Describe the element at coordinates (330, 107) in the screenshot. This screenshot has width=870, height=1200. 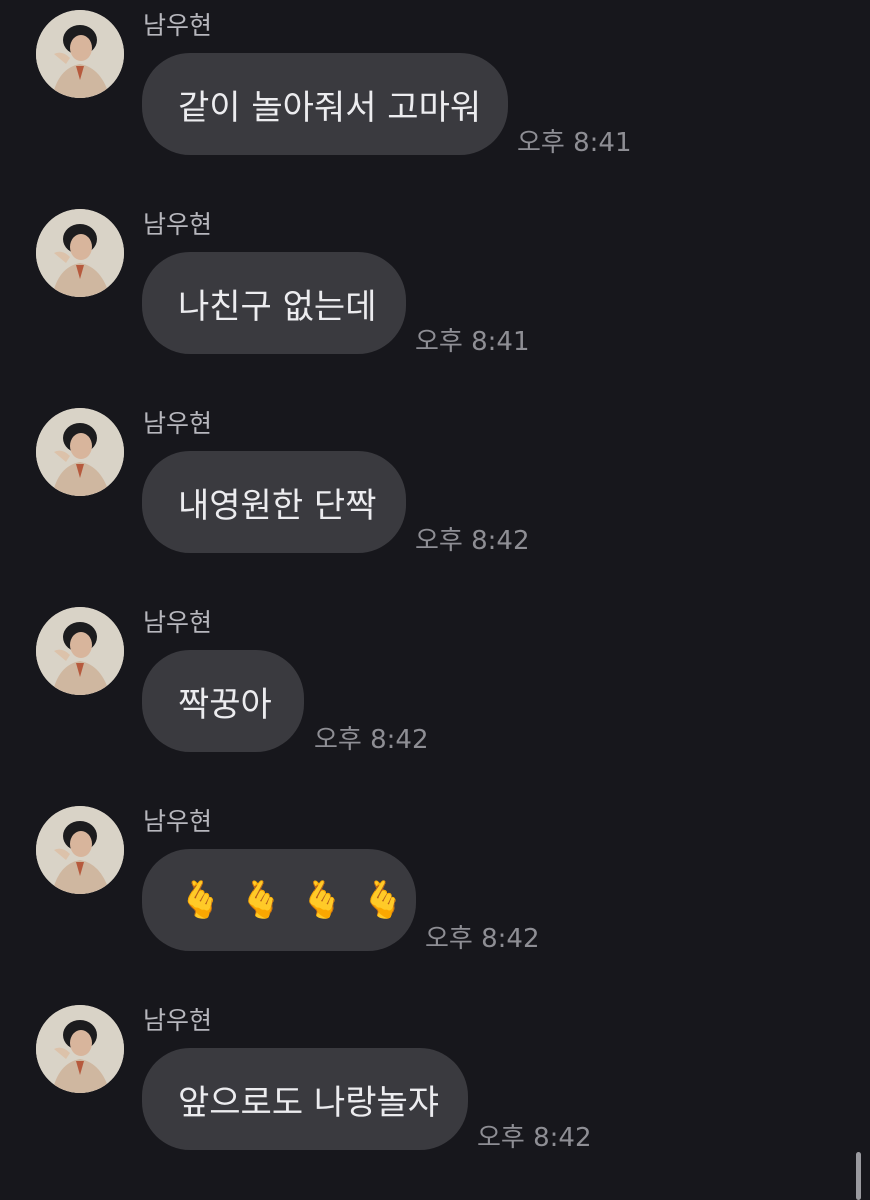
I see `message-text: 같이 놀아줘서 고마워` at that location.